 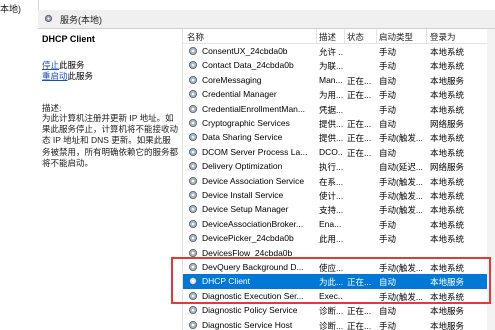 What do you see at coordinates (339, 166) in the screenshot?
I see `service-row: Delivery Optimization 执行... 自动(延迟... 网络服务` at bounding box center [339, 166].